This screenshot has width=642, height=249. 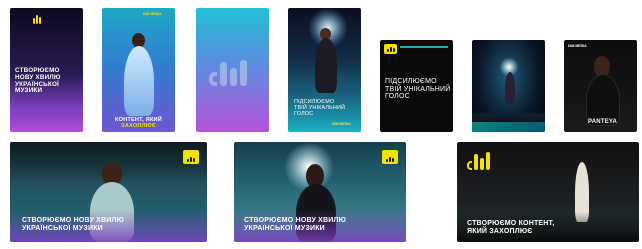 I want to click on tile-caption: Контент, який захоплює, so click(x=138, y=123).